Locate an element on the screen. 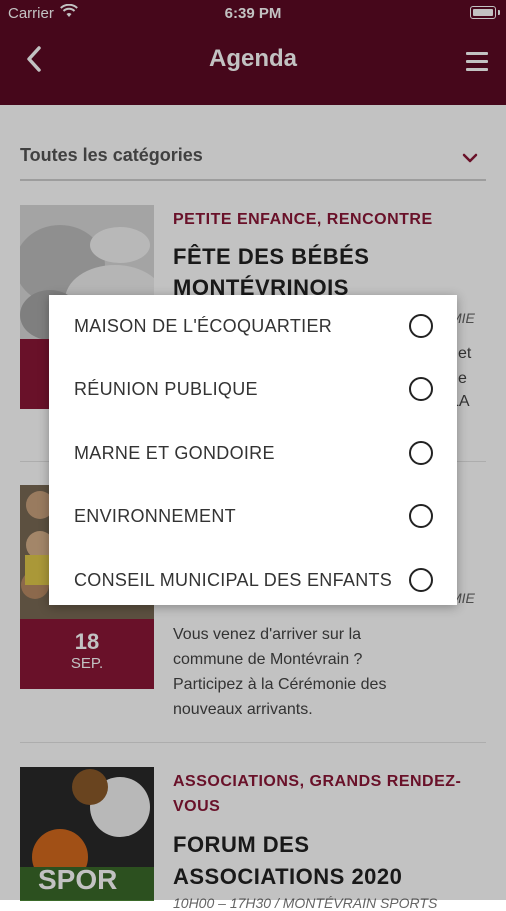 This screenshot has height=911, width=506. category-option: MAISON DE L'ÉCOQUARTIER is located at coordinates (253, 327).